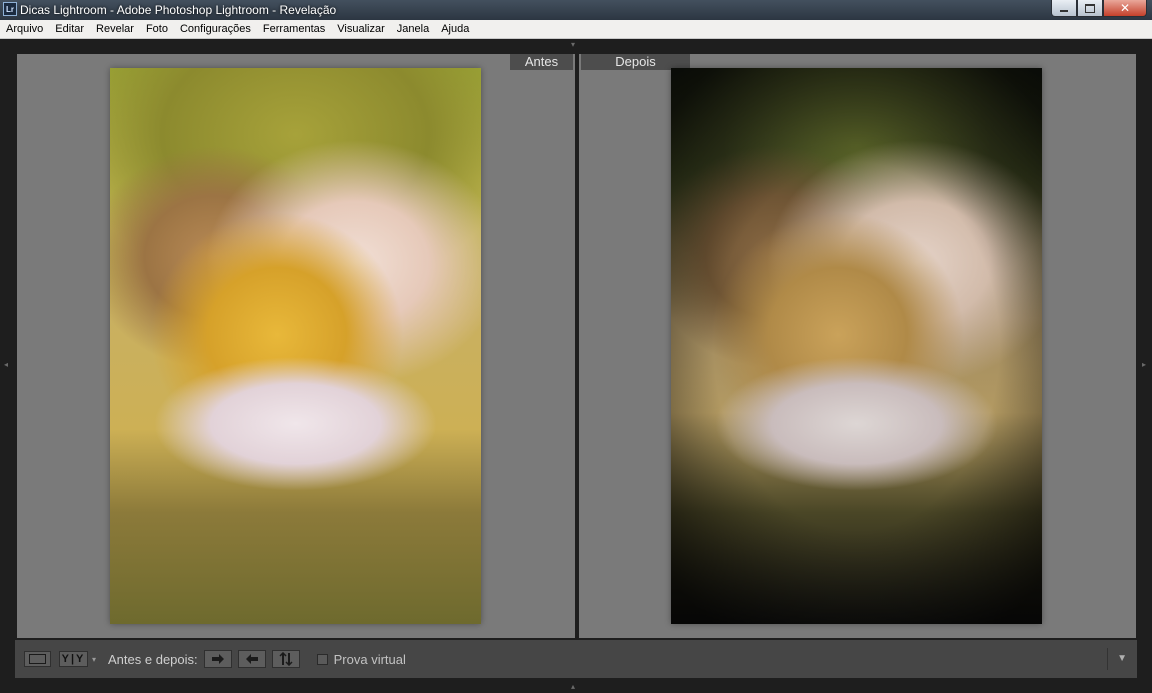 Image resolution: width=1152 pixels, height=693 pixels. I want to click on copy-after-to-before-button, so click(251, 659).